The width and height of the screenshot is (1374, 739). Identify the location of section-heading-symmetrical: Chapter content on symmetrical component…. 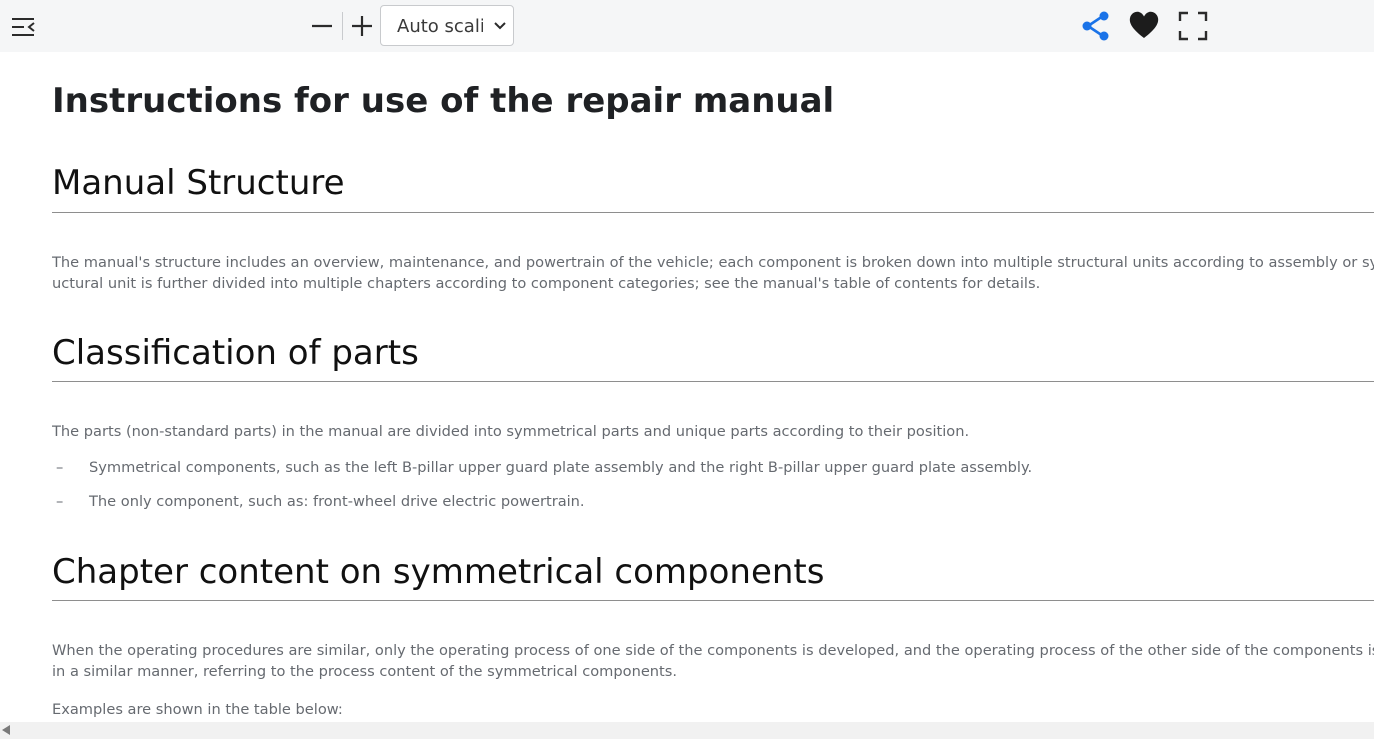
(438, 572).